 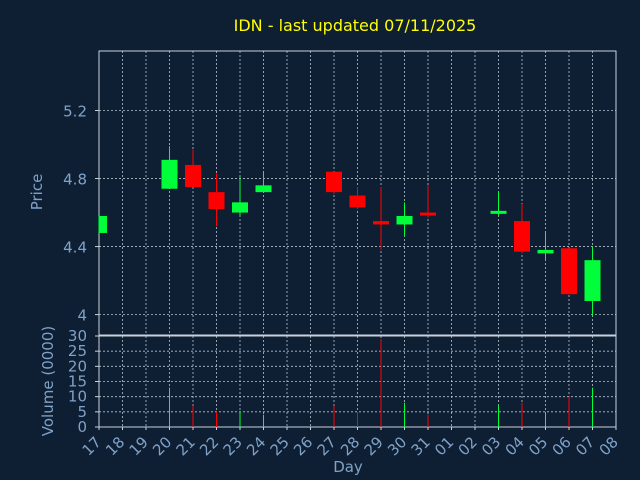 I want to click on price-tick-label: 4.8, so click(x=75, y=180).